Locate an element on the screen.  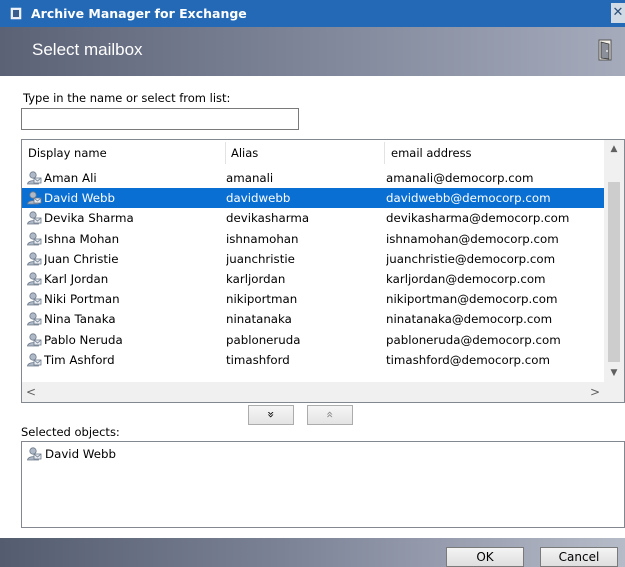
double-chevron-up-icon: « is located at coordinates (330, 414).